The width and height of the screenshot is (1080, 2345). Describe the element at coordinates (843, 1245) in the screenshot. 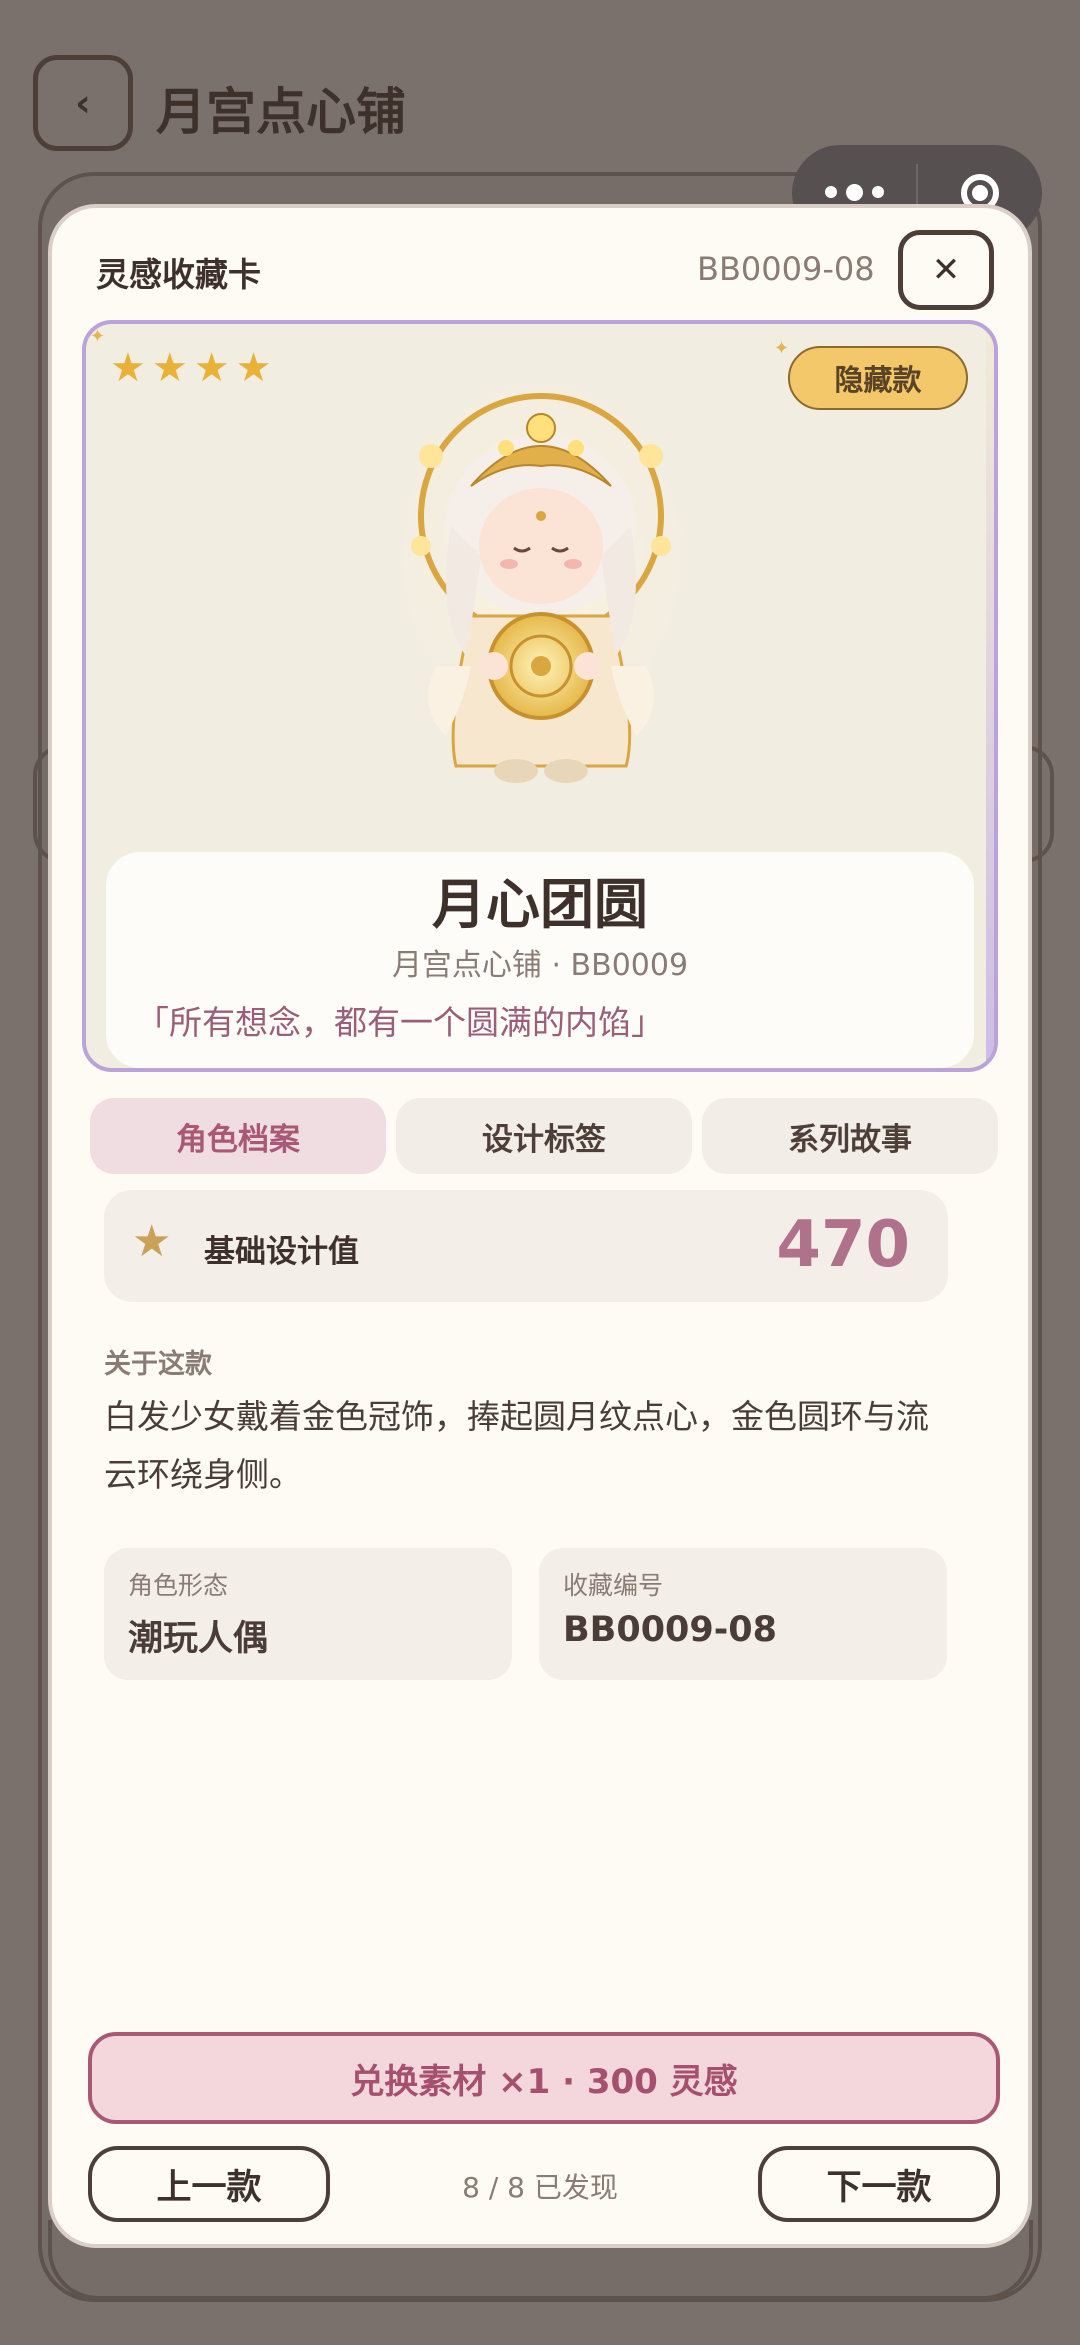

I see `base-value-number: 470` at that location.